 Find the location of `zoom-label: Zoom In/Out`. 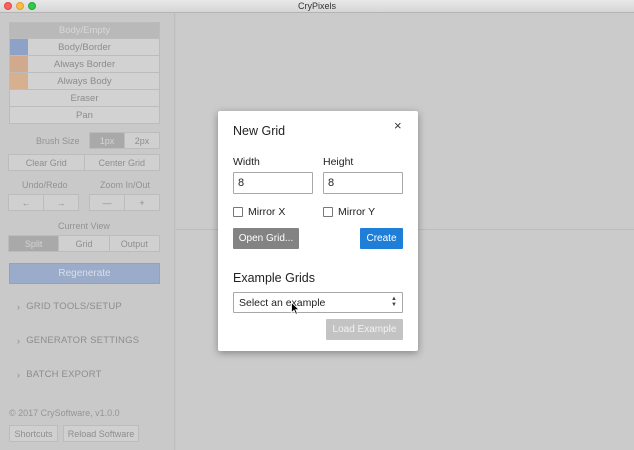

zoom-label: Zoom In/Out is located at coordinates (125, 185).